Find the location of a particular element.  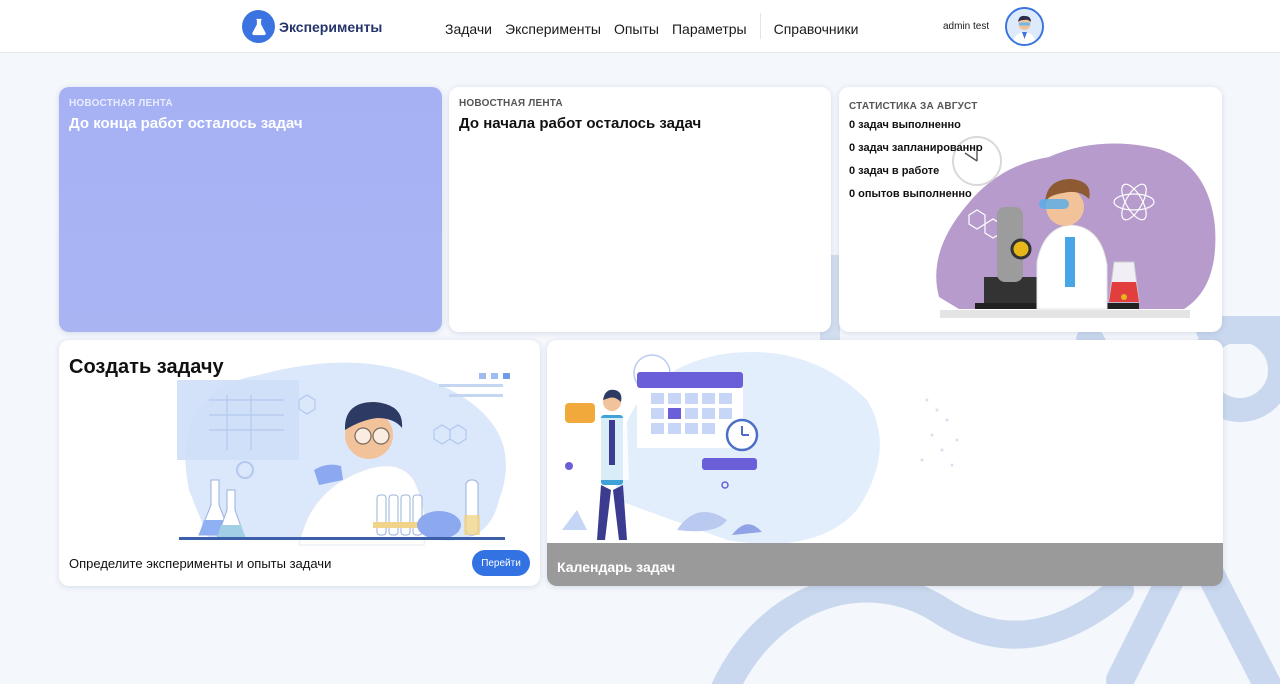

create-task-description: Определите эксперименты и опыты задачи is located at coordinates (200, 563).